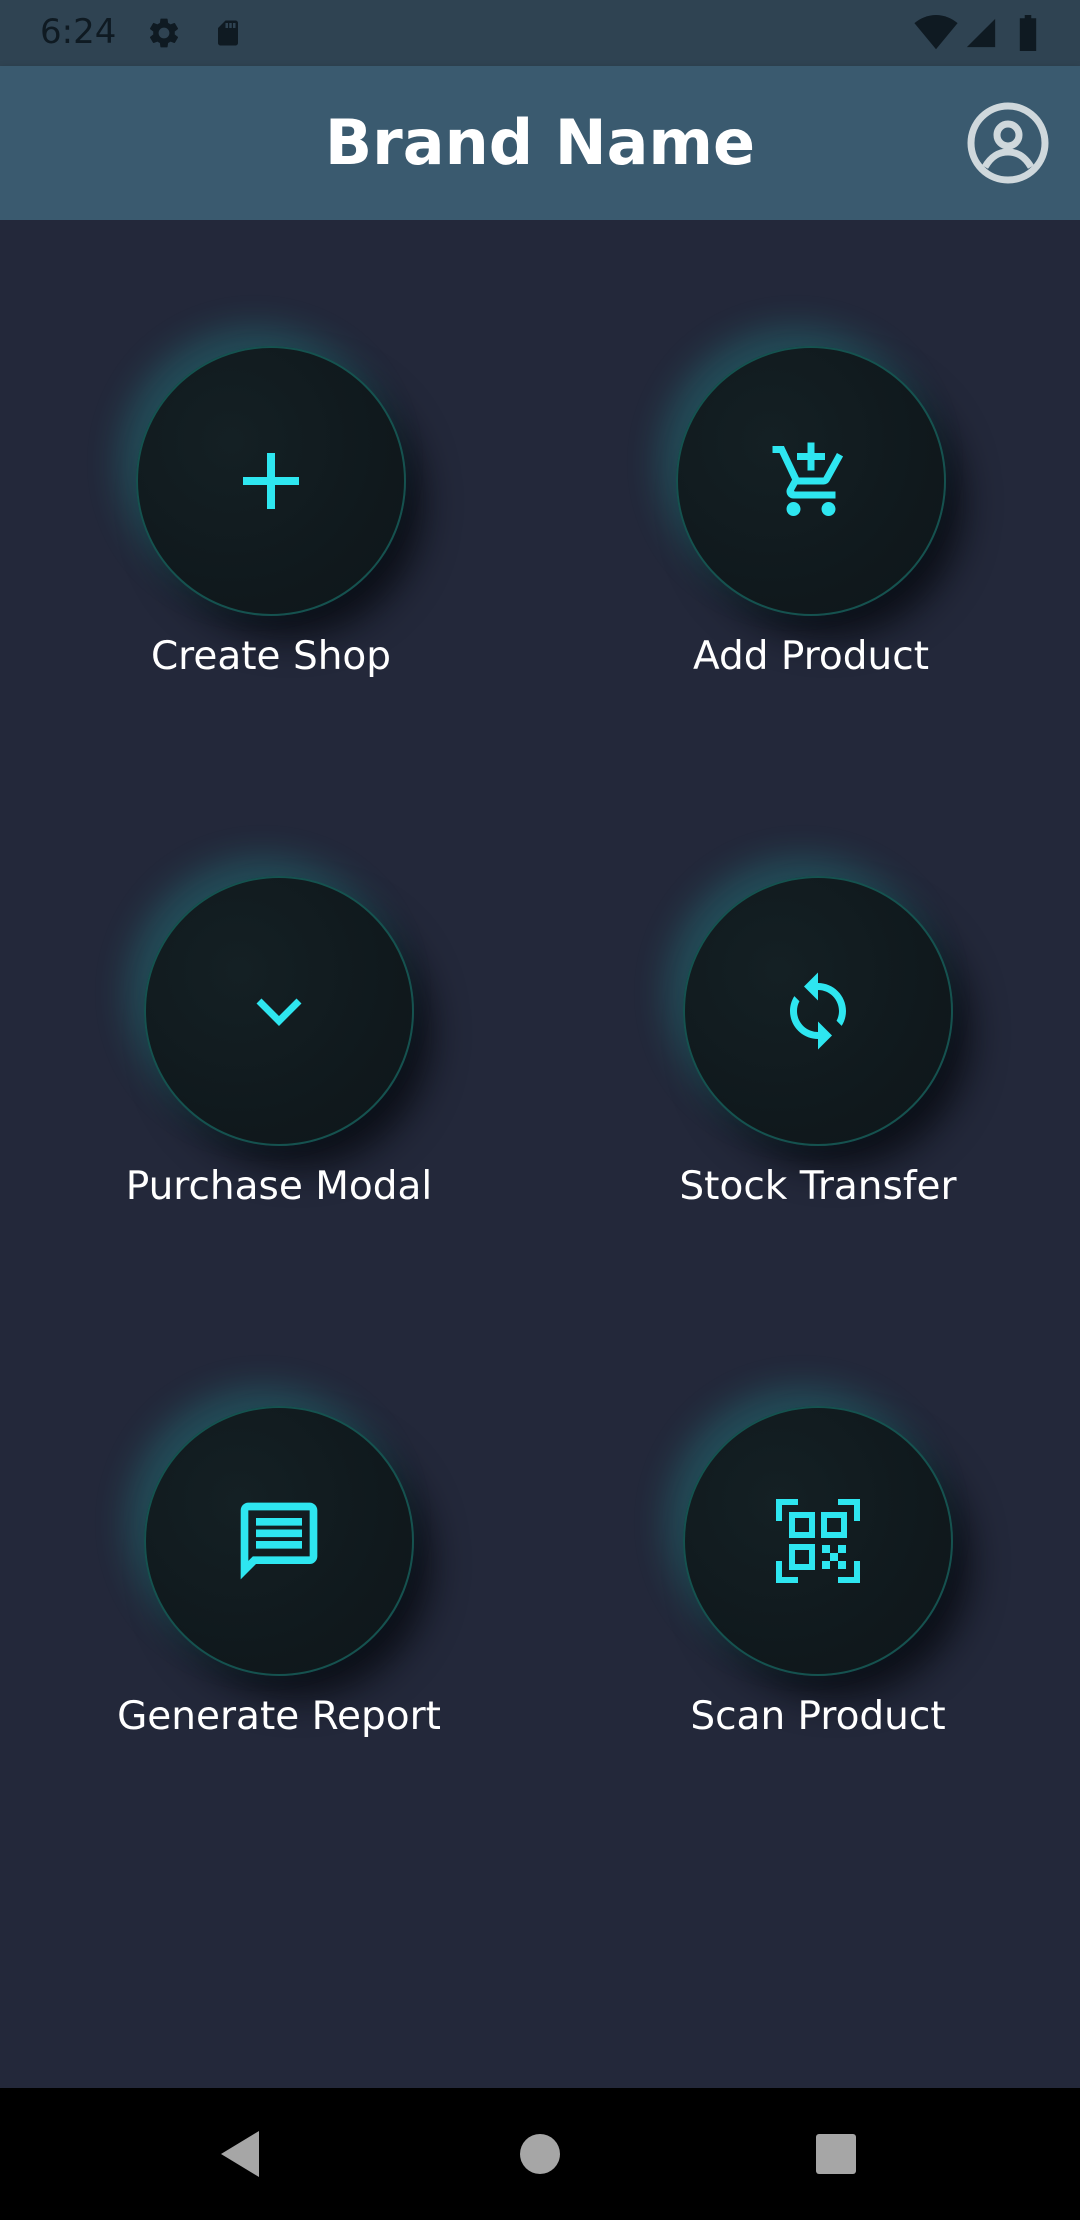  I want to click on recents-icon, so click(836, 2154).